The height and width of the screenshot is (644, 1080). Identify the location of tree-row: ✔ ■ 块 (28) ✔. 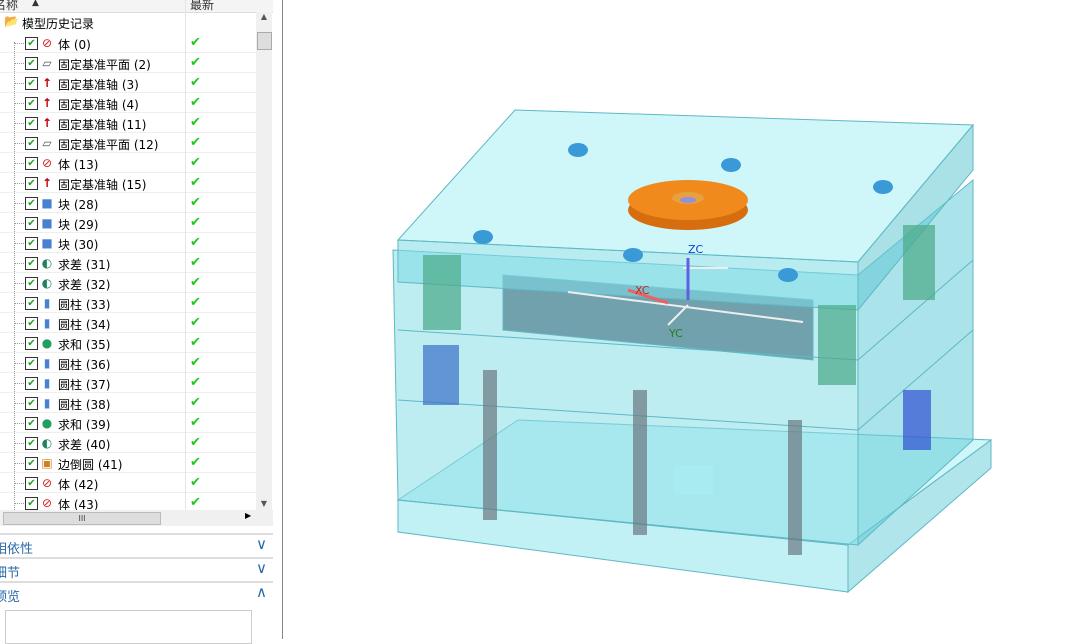
(128, 203).